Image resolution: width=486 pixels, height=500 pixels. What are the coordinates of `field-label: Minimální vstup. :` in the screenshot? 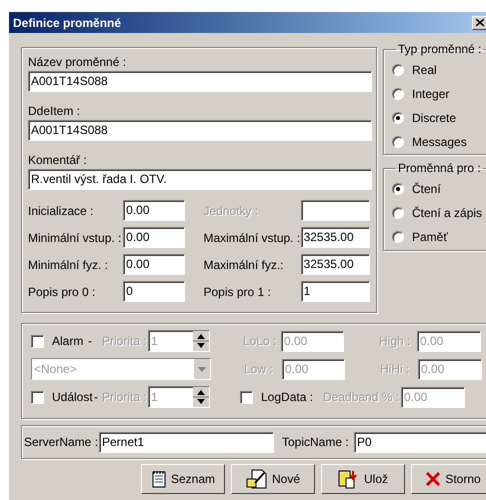 It's located at (75, 238).